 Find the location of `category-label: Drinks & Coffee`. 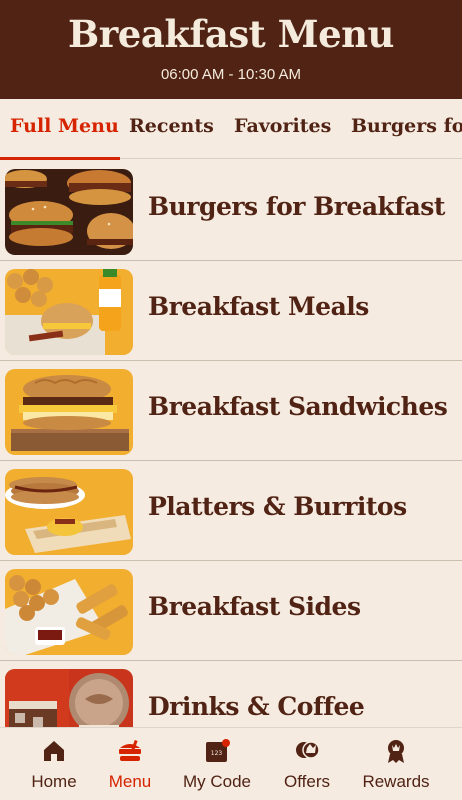

category-label: Drinks & Coffee is located at coordinates (256, 706).